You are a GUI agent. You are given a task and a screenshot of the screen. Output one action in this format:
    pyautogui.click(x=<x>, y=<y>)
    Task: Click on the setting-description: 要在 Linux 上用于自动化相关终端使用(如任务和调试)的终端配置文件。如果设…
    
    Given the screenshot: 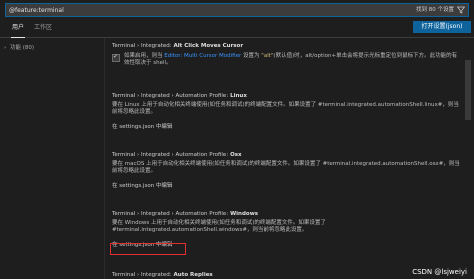 What is the action you would take?
    pyautogui.click(x=285, y=108)
    